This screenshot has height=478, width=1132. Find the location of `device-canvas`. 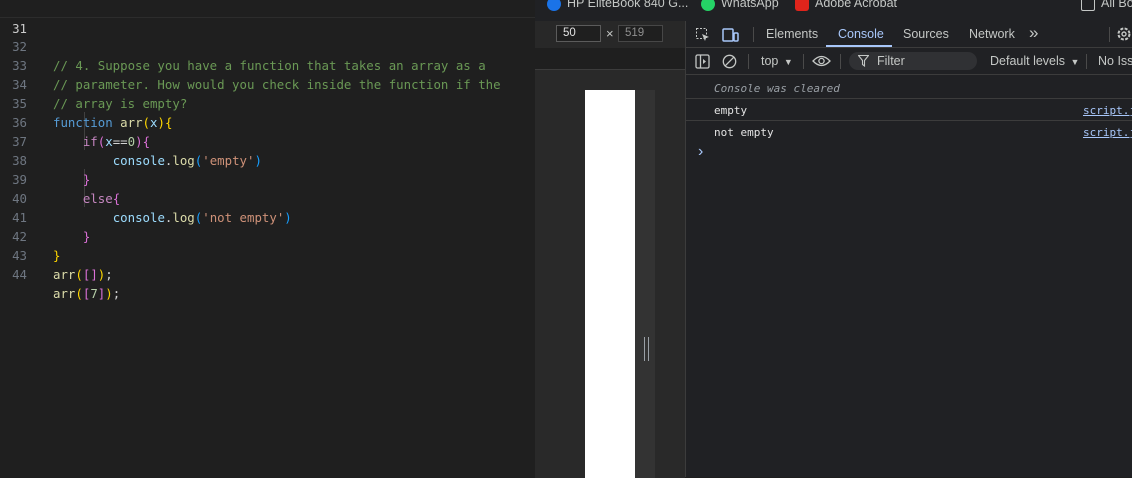

device-canvas is located at coordinates (610, 273).